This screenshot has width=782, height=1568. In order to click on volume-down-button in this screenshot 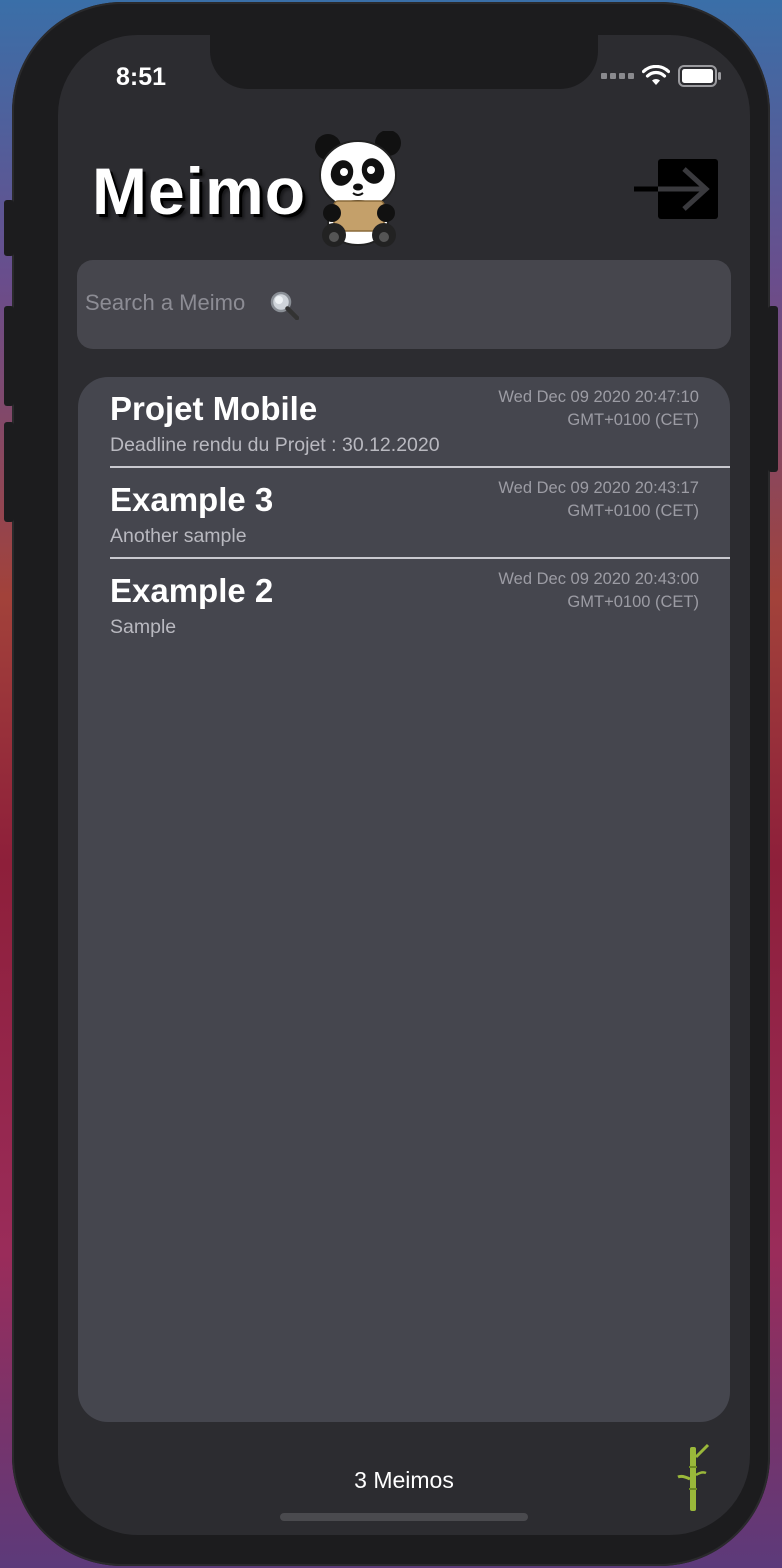, I will do `click(9, 472)`.